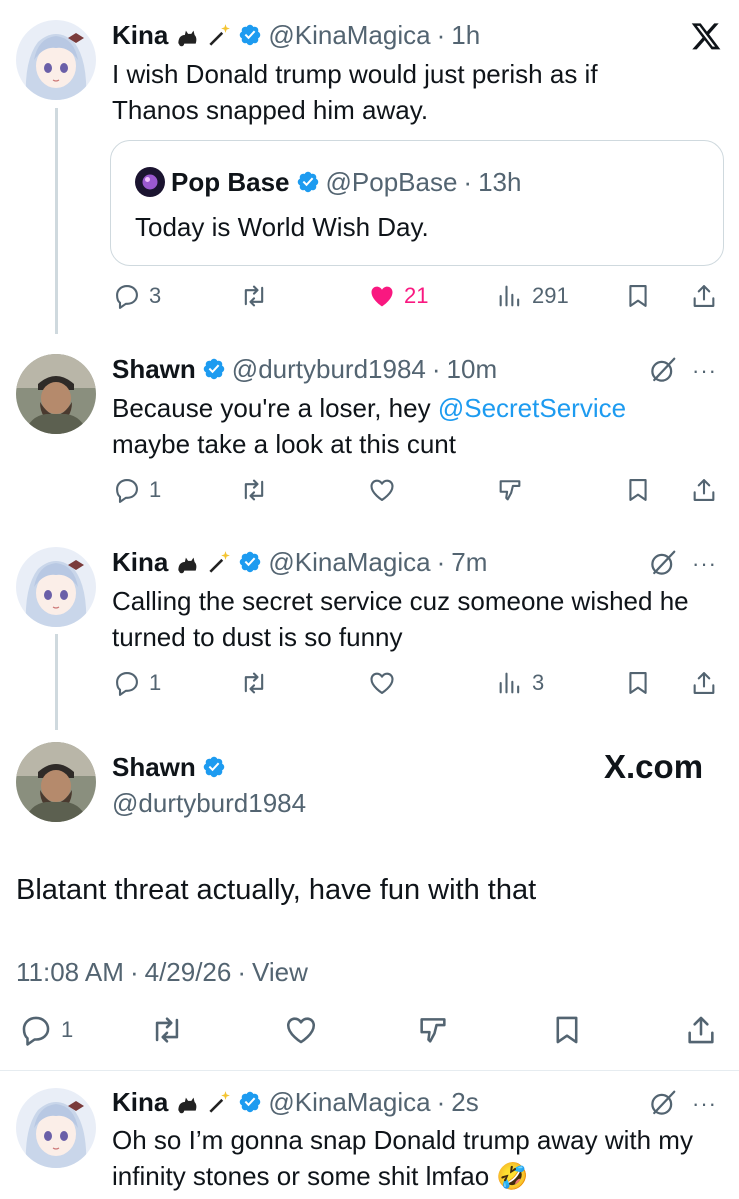  What do you see at coordinates (284, 444) in the screenshot?
I see `tweet-text-part: maybe take a look at this cunt` at bounding box center [284, 444].